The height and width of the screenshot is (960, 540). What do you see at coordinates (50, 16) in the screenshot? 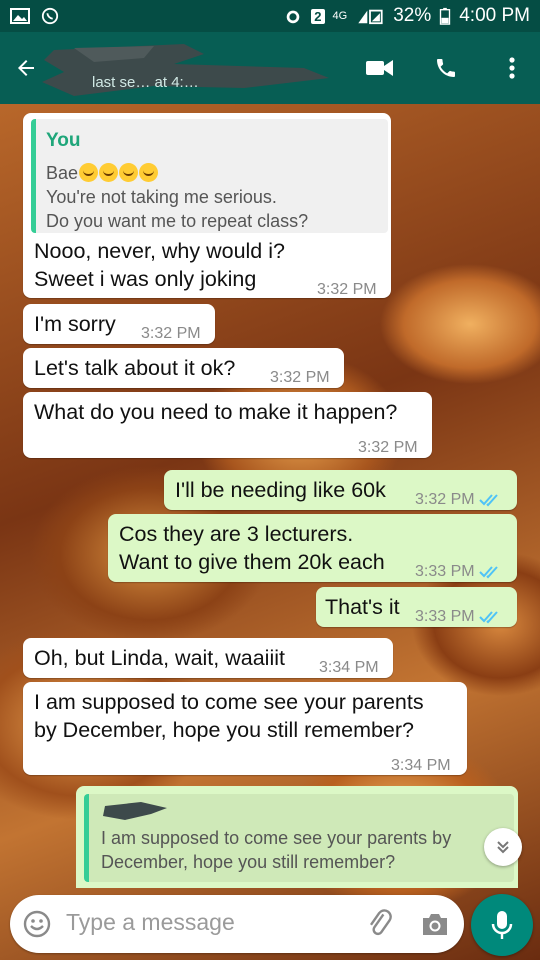
I see `whatsapp-notification-icon` at bounding box center [50, 16].